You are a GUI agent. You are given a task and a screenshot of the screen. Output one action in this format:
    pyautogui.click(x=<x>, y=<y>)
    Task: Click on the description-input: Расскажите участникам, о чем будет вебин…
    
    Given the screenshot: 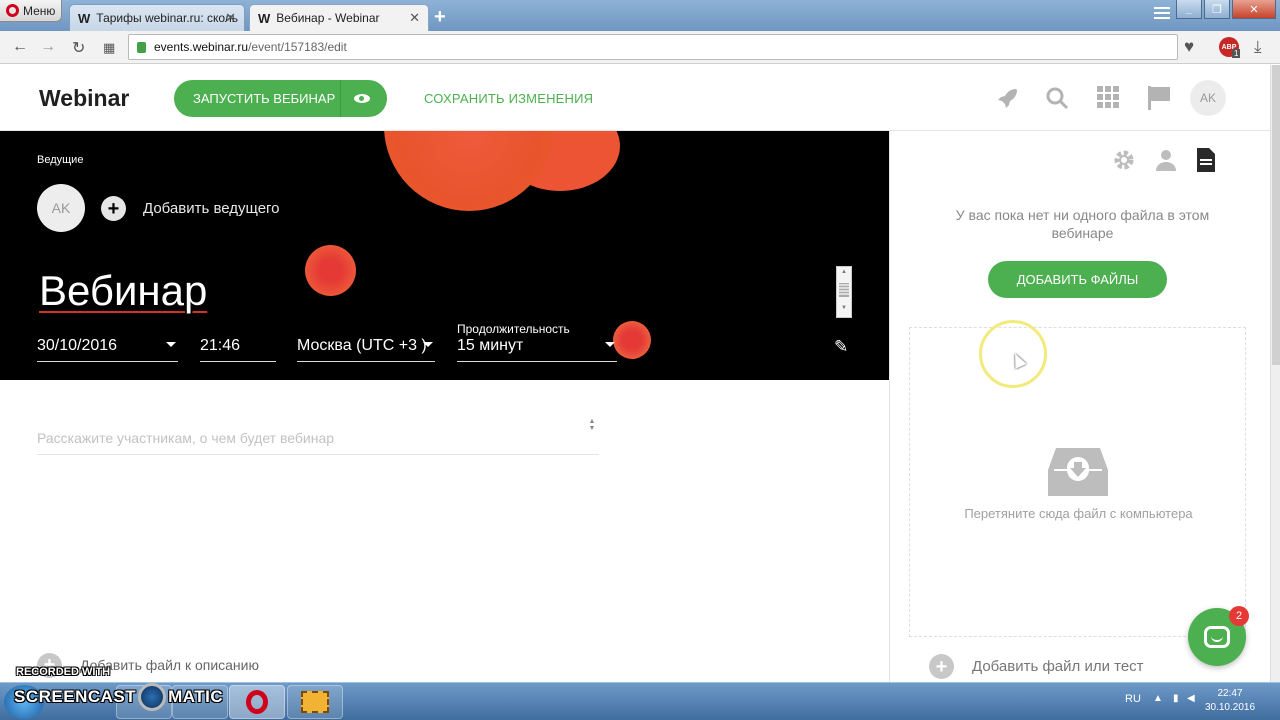 What is the action you would take?
    pyautogui.click(x=318, y=442)
    